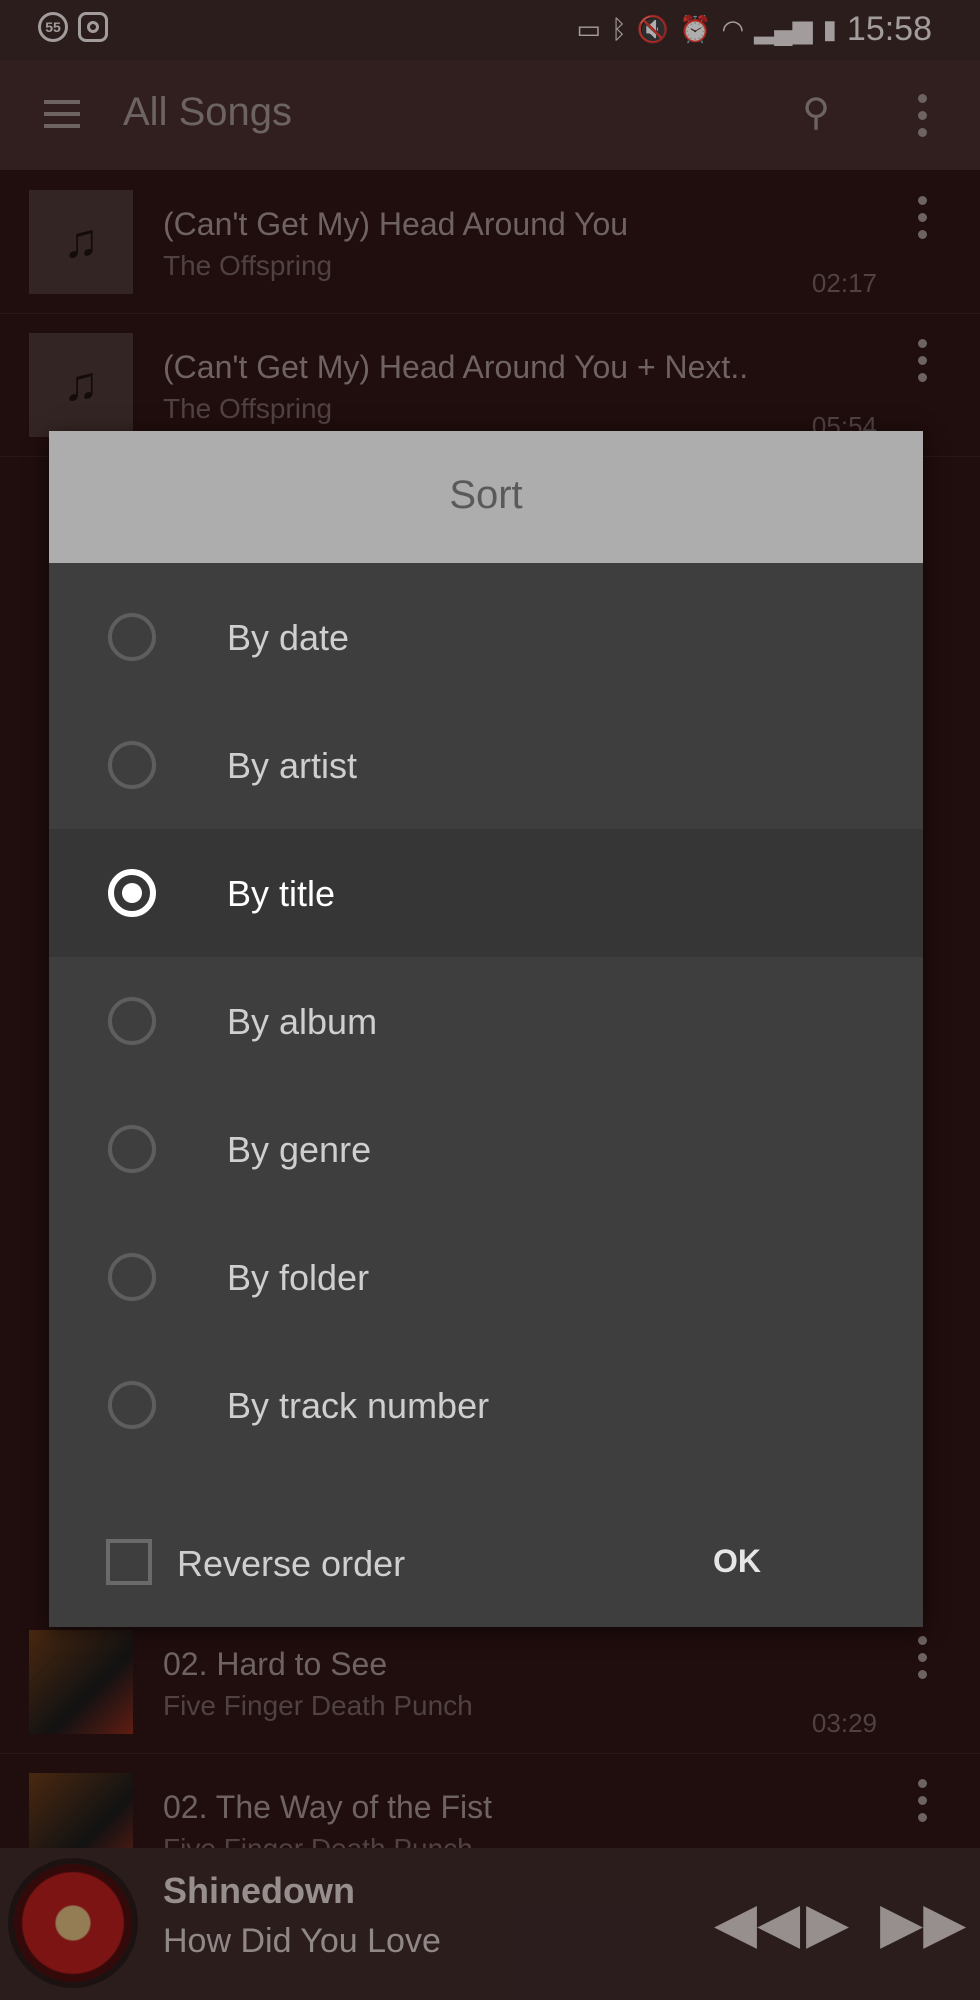 The width and height of the screenshot is (980, 2000). Describe the element at coordinates (298, 1277) in the screenshot. I see `sort-option-label: By folder` at that location.